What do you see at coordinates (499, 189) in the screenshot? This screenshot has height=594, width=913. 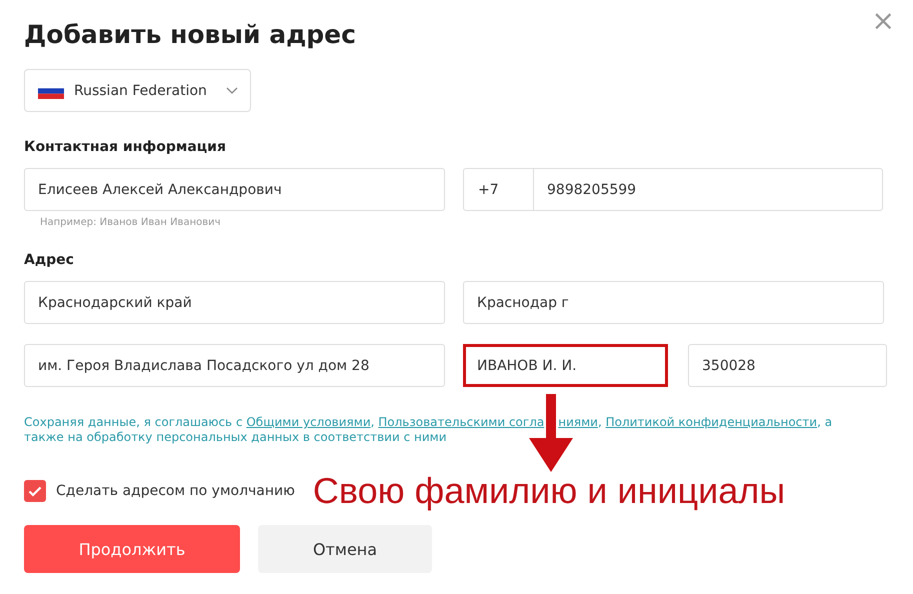 I see `phone-prefix: +7` at bounding box center [499, 189].